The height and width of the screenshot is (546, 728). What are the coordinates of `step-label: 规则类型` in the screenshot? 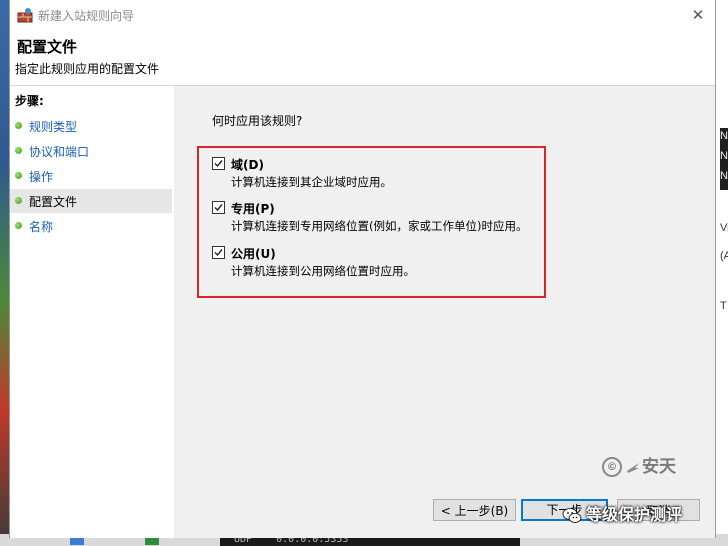 It's located at (53, 127).